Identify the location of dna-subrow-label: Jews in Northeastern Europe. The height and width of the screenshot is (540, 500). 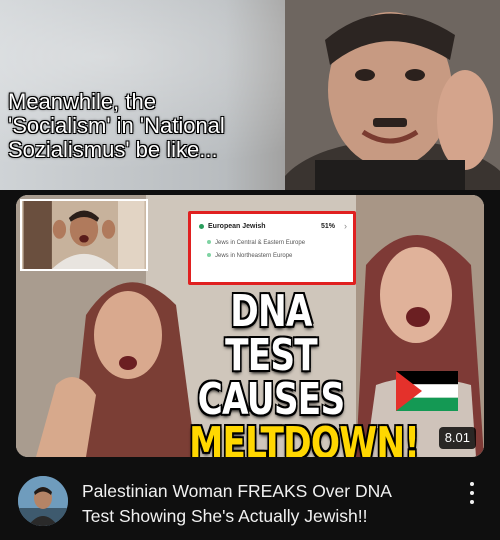
(254, 256).